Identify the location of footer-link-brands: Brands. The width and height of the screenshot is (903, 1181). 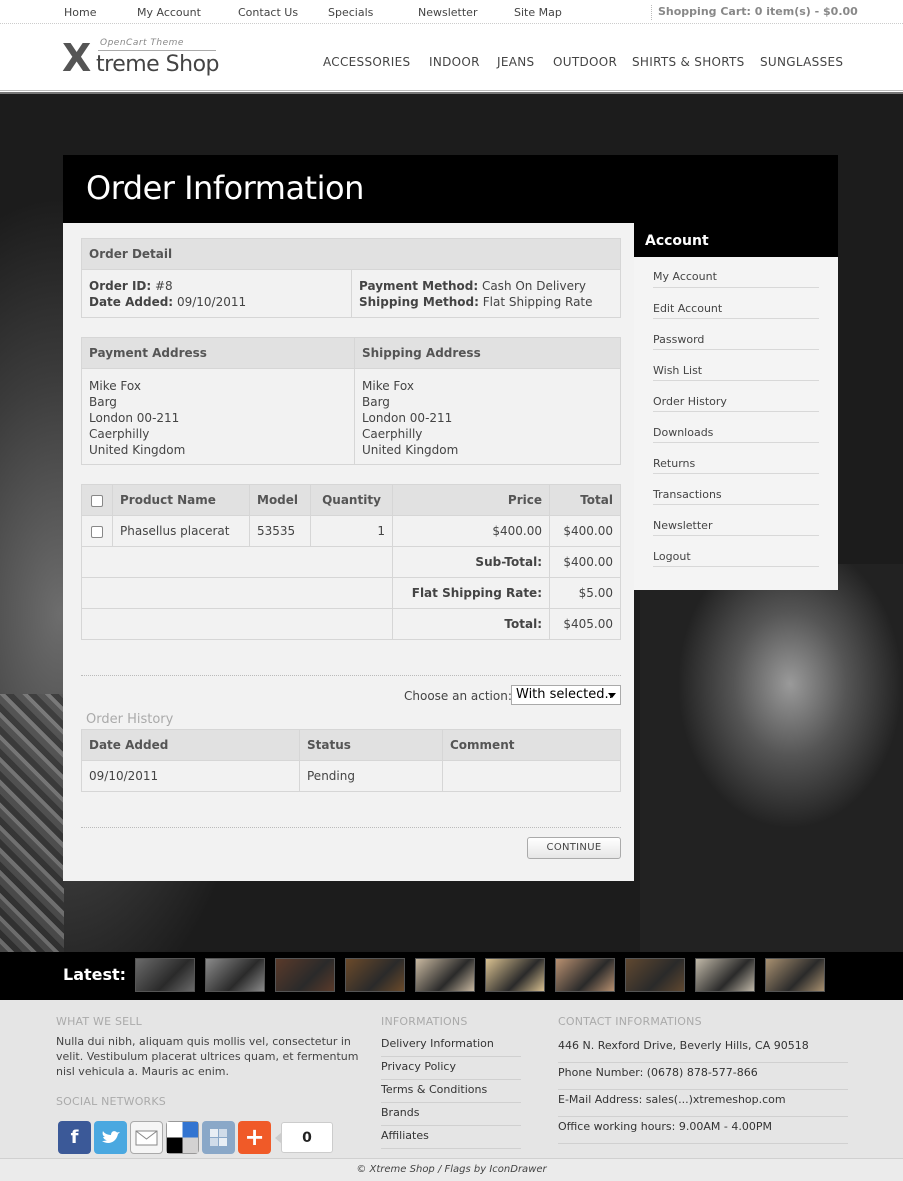
(451, 1114).